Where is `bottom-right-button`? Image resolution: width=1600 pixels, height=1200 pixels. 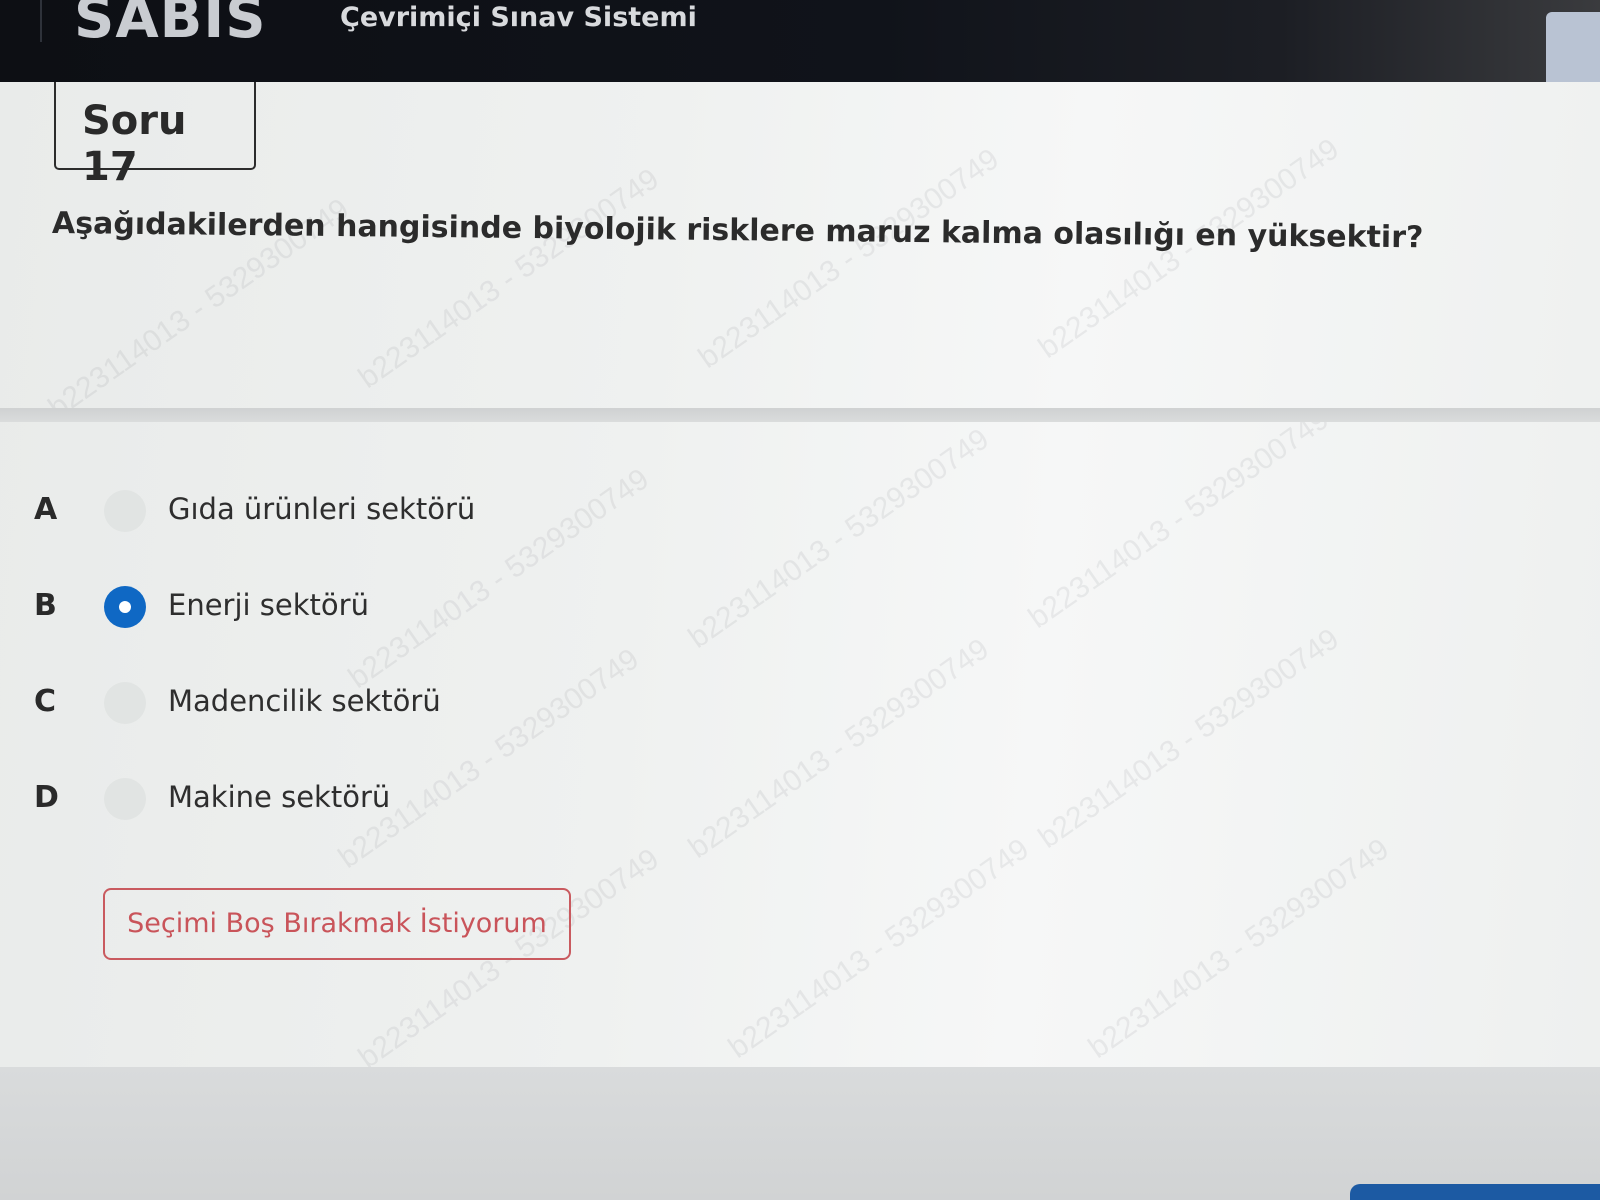
bottom-right-button is located at coordinates (1475, 1192).